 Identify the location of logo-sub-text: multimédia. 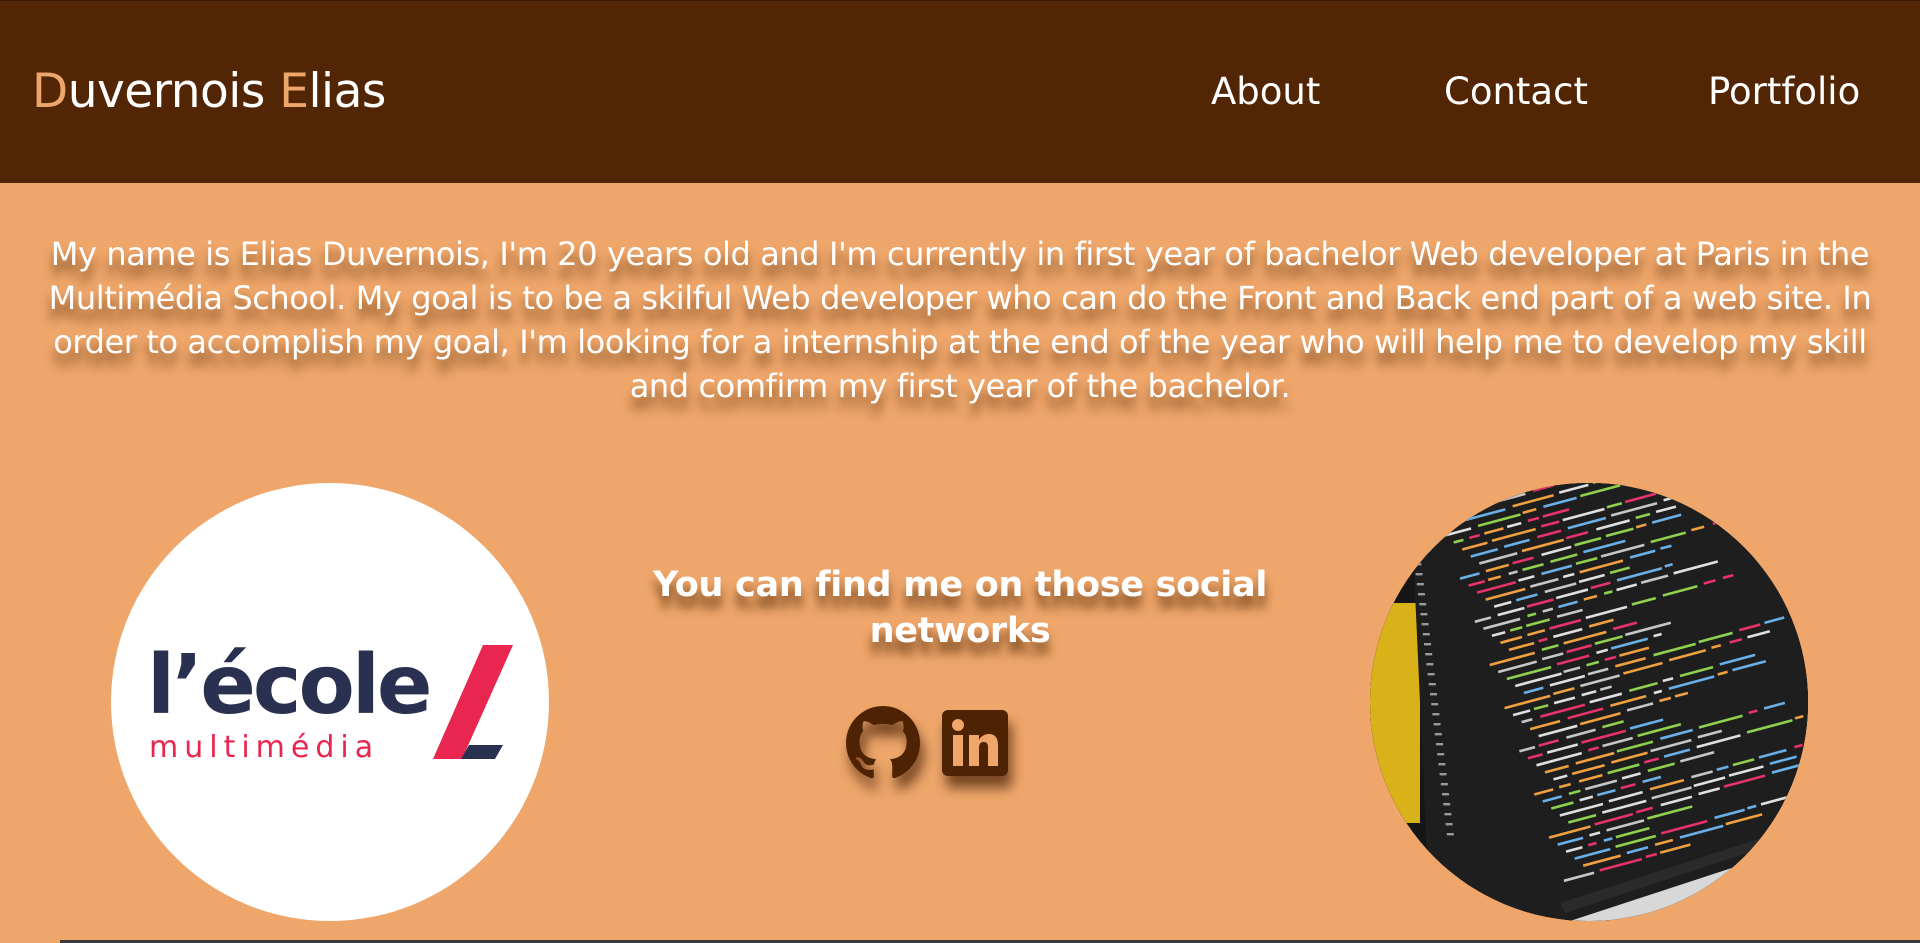
(264, 747).